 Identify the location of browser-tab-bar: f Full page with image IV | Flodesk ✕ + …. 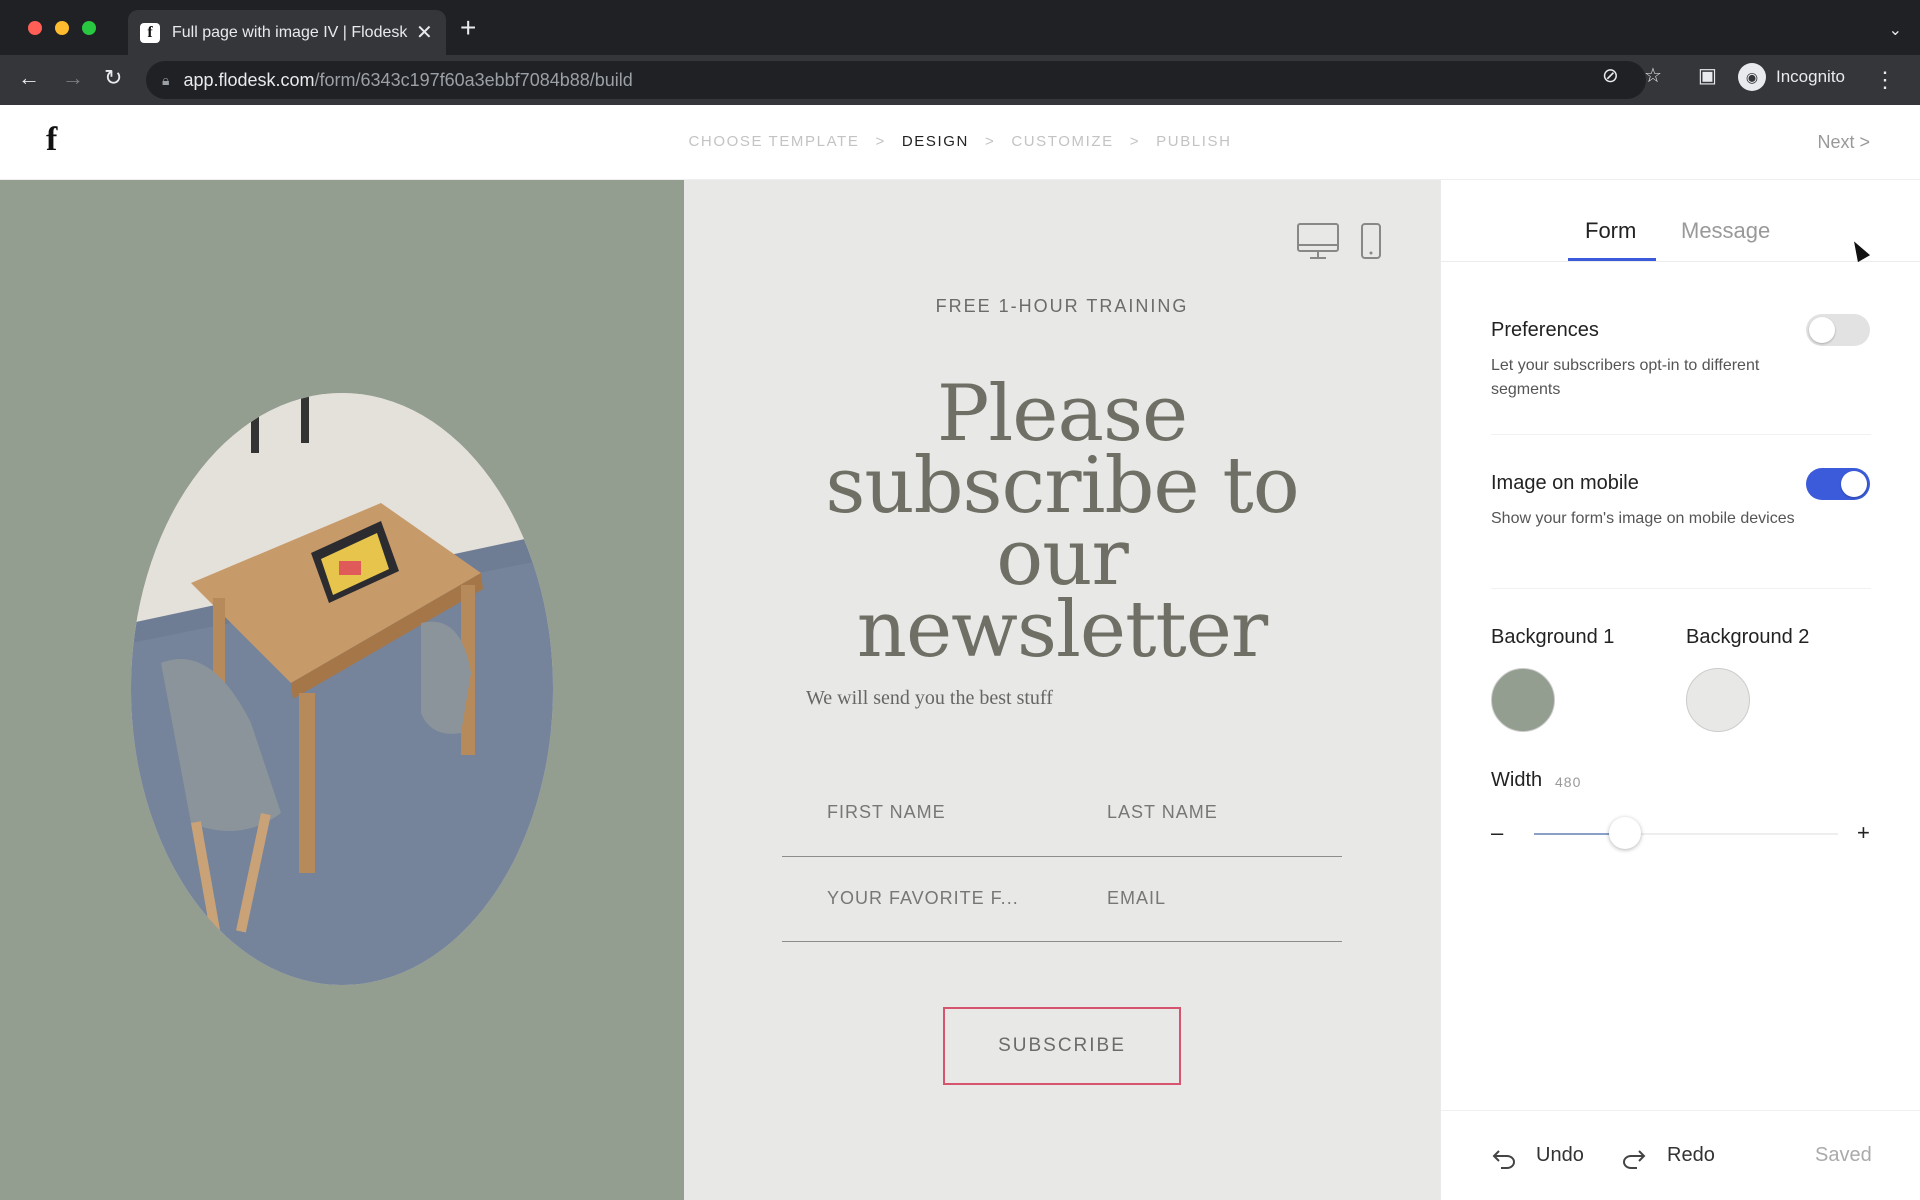
(960, 27).